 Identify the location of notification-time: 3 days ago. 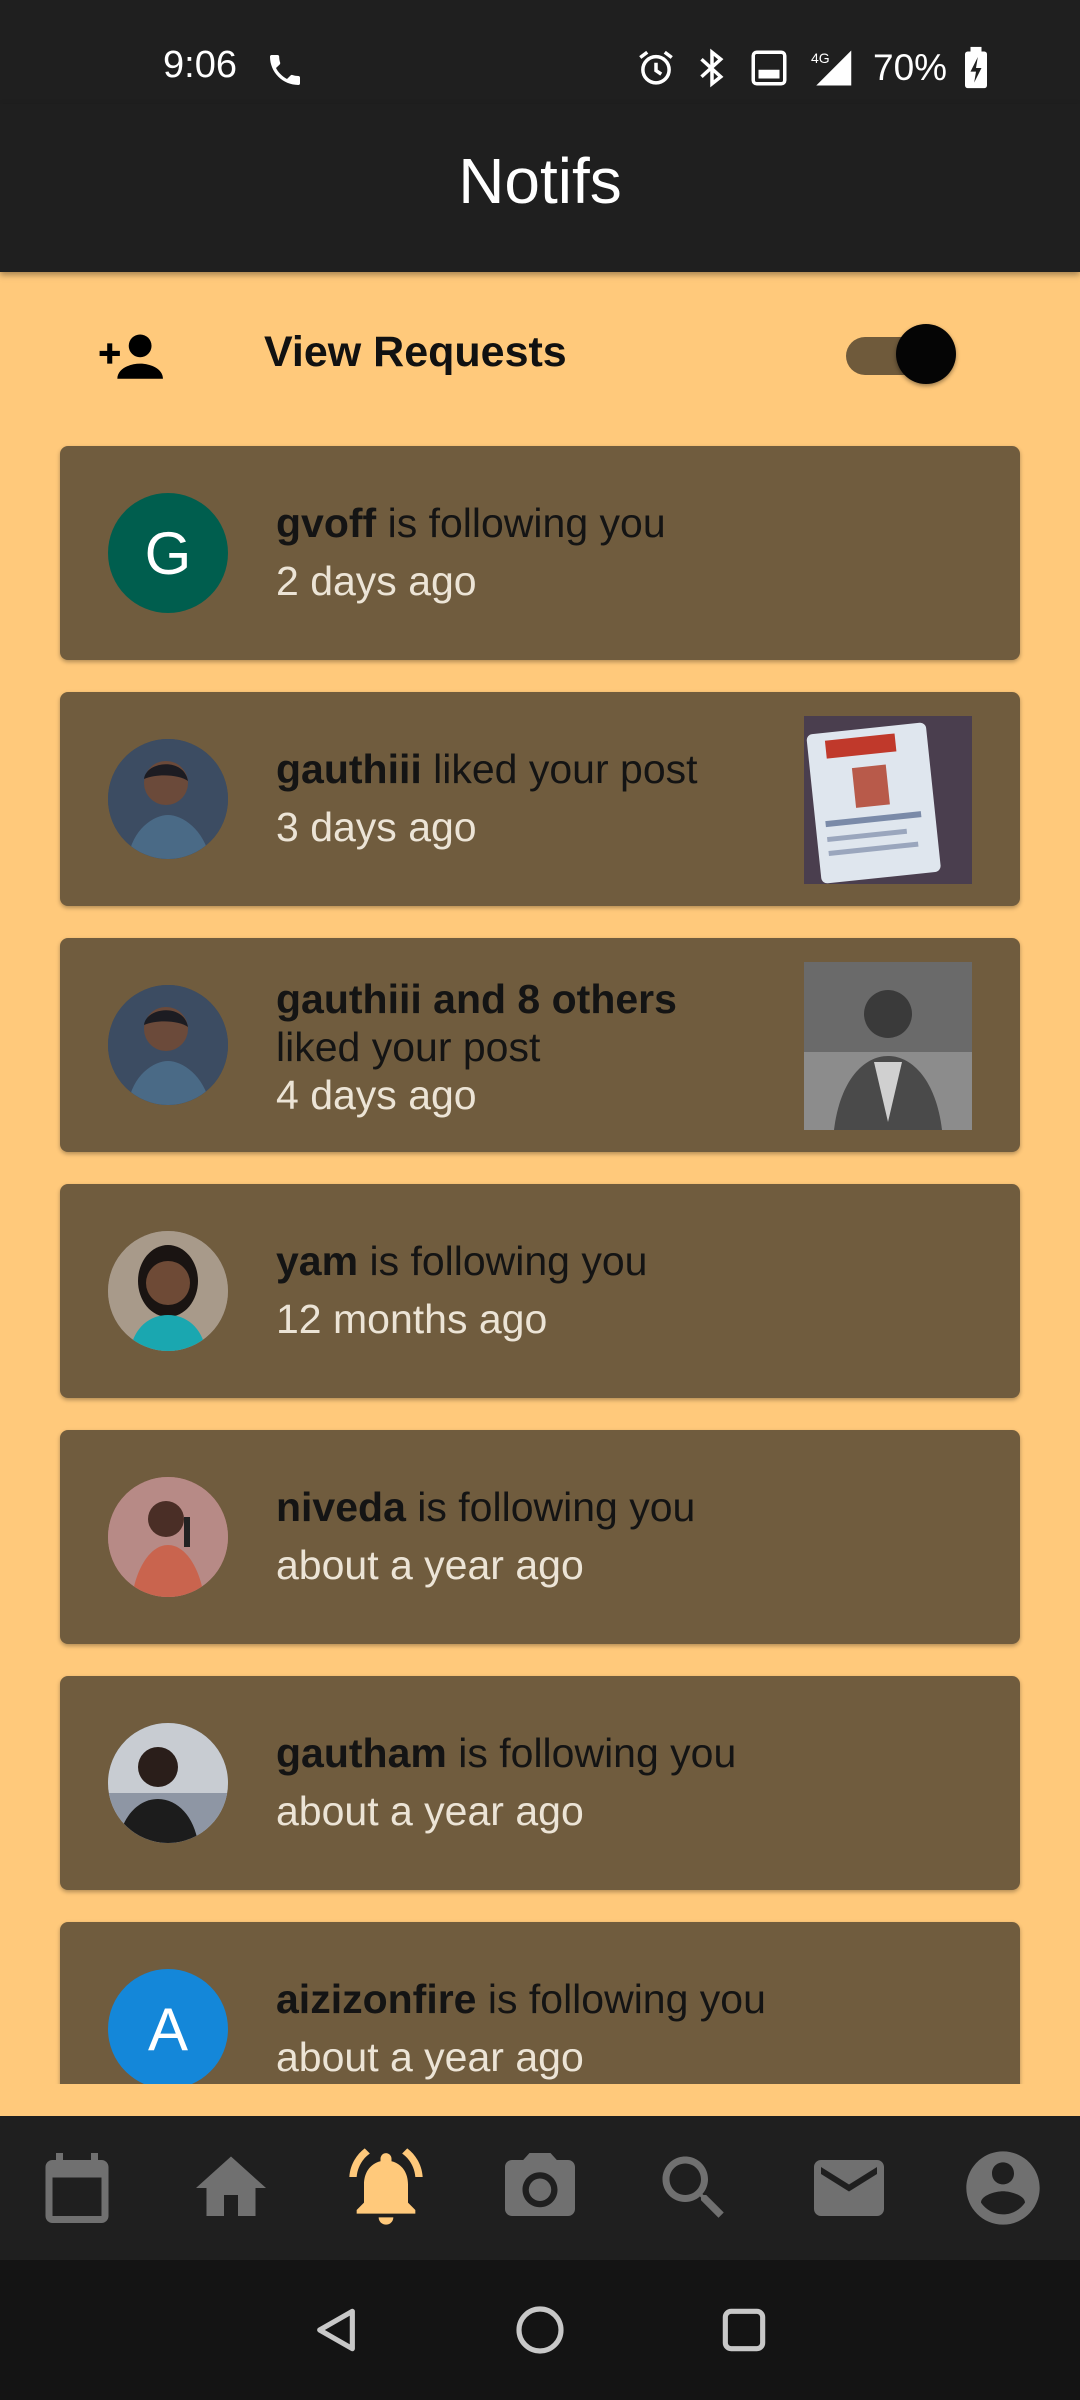
(376, 827).